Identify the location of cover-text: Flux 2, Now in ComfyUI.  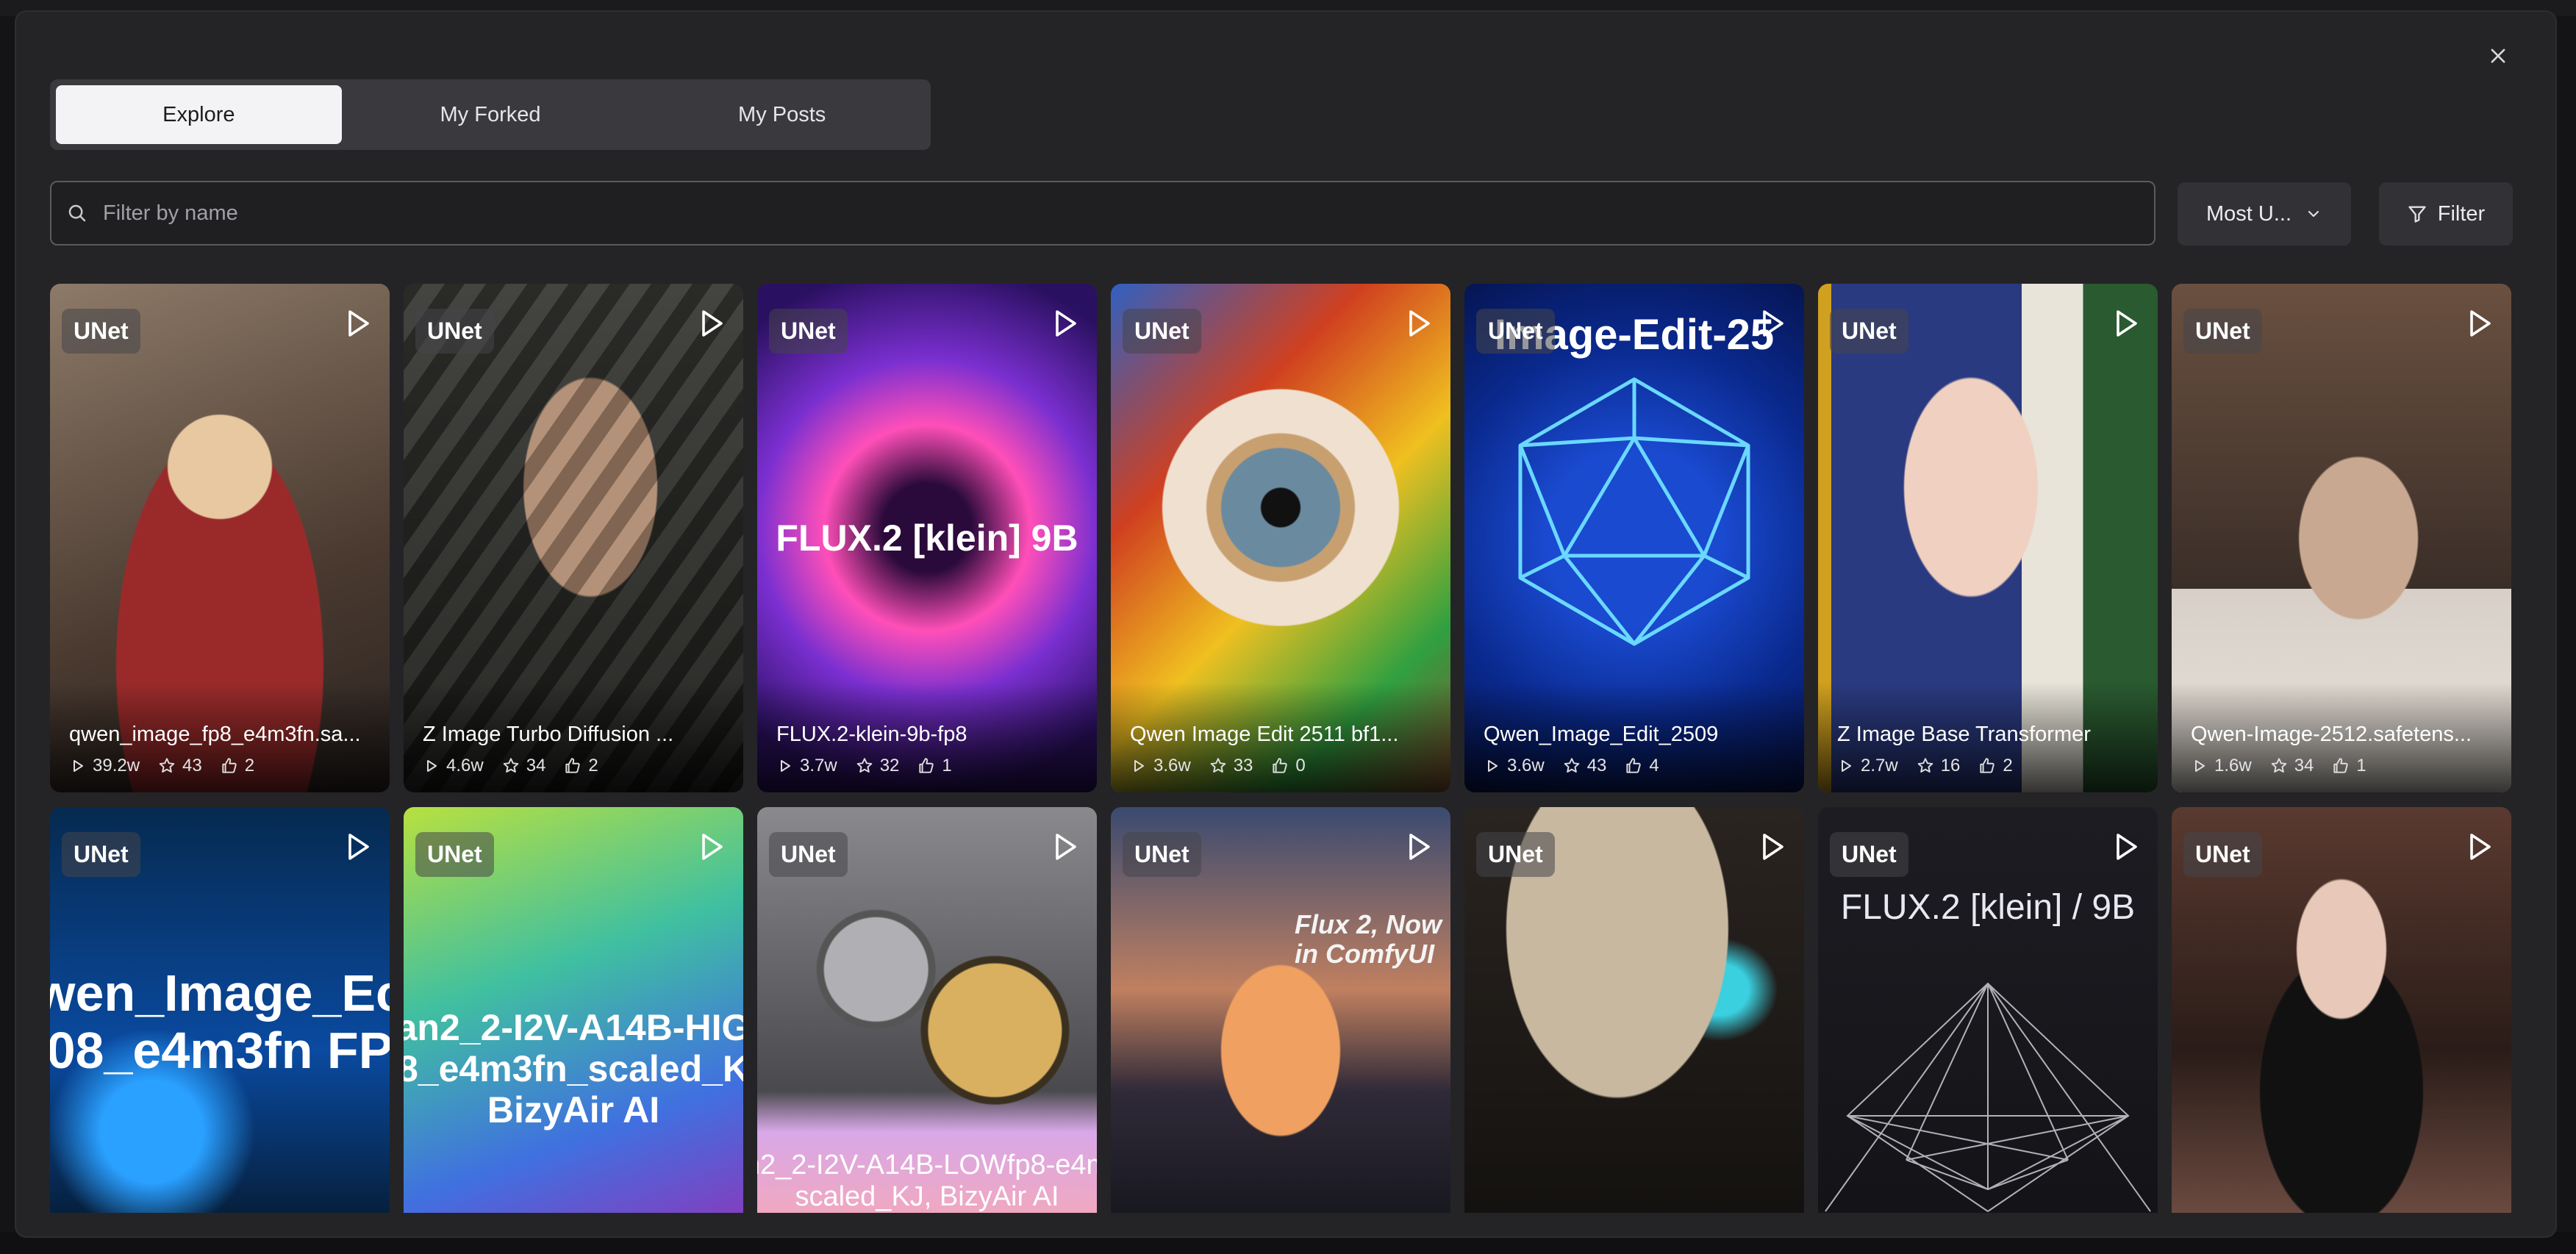
(1368, 939).